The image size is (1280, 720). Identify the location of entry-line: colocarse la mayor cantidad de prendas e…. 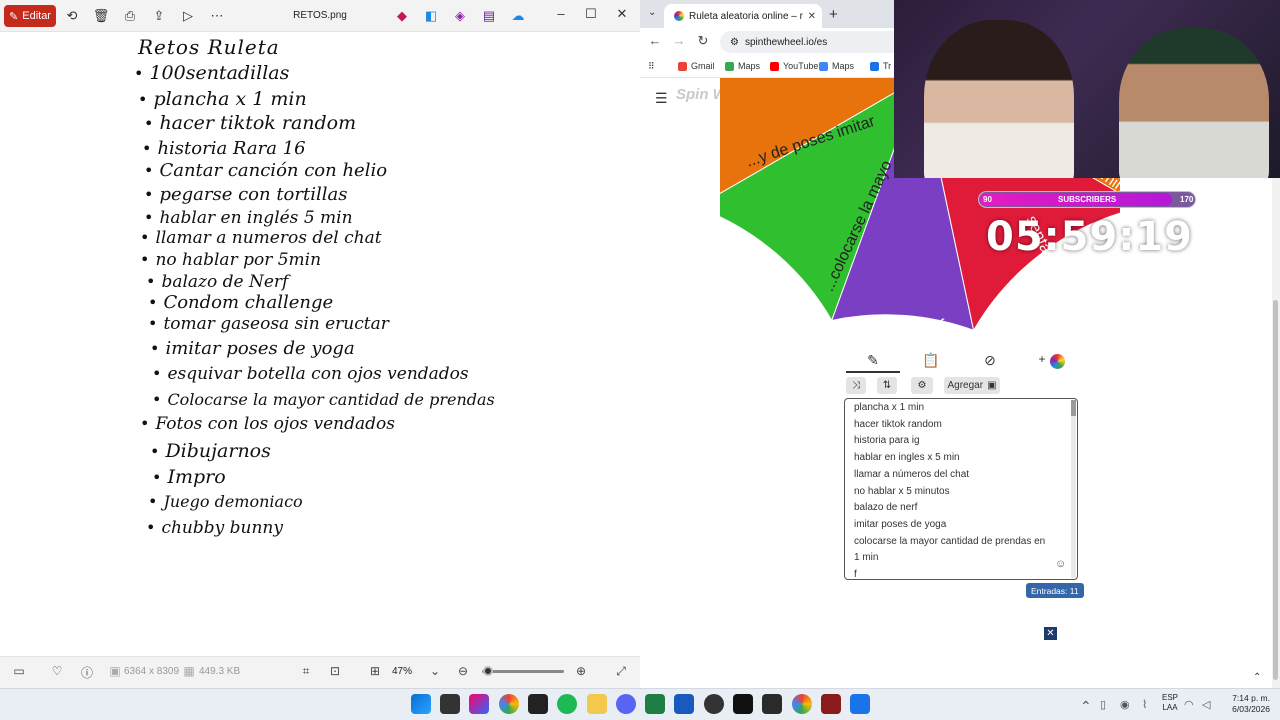
(949, 541).